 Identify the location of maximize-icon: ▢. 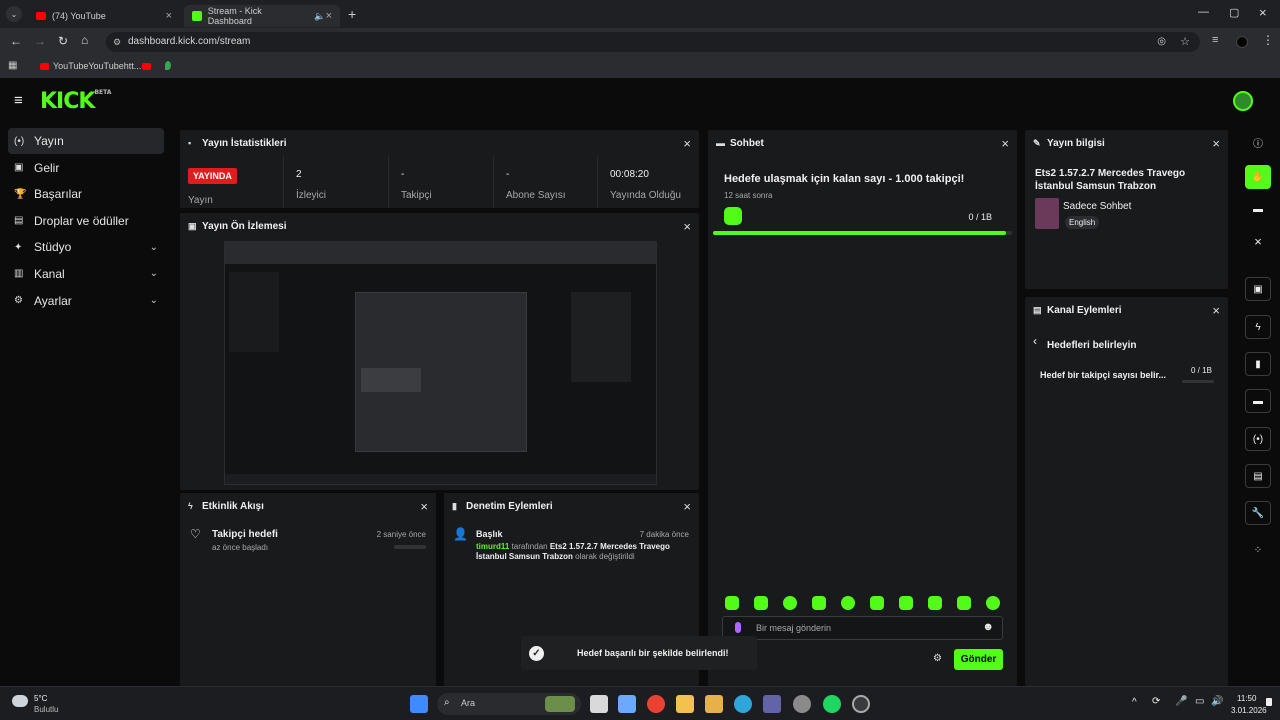
(1234, 12).